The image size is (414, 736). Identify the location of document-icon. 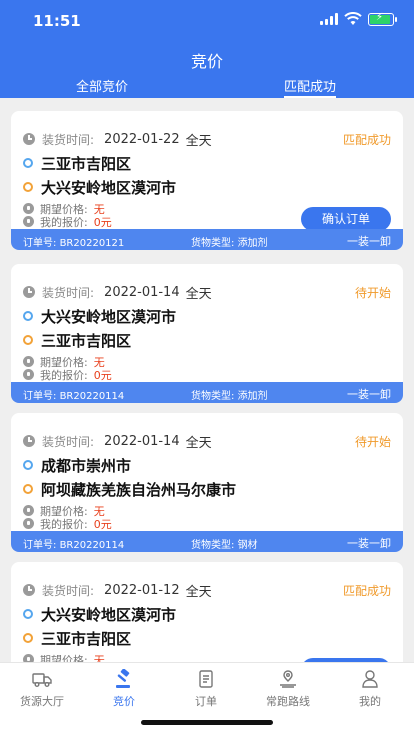
(206, 679).